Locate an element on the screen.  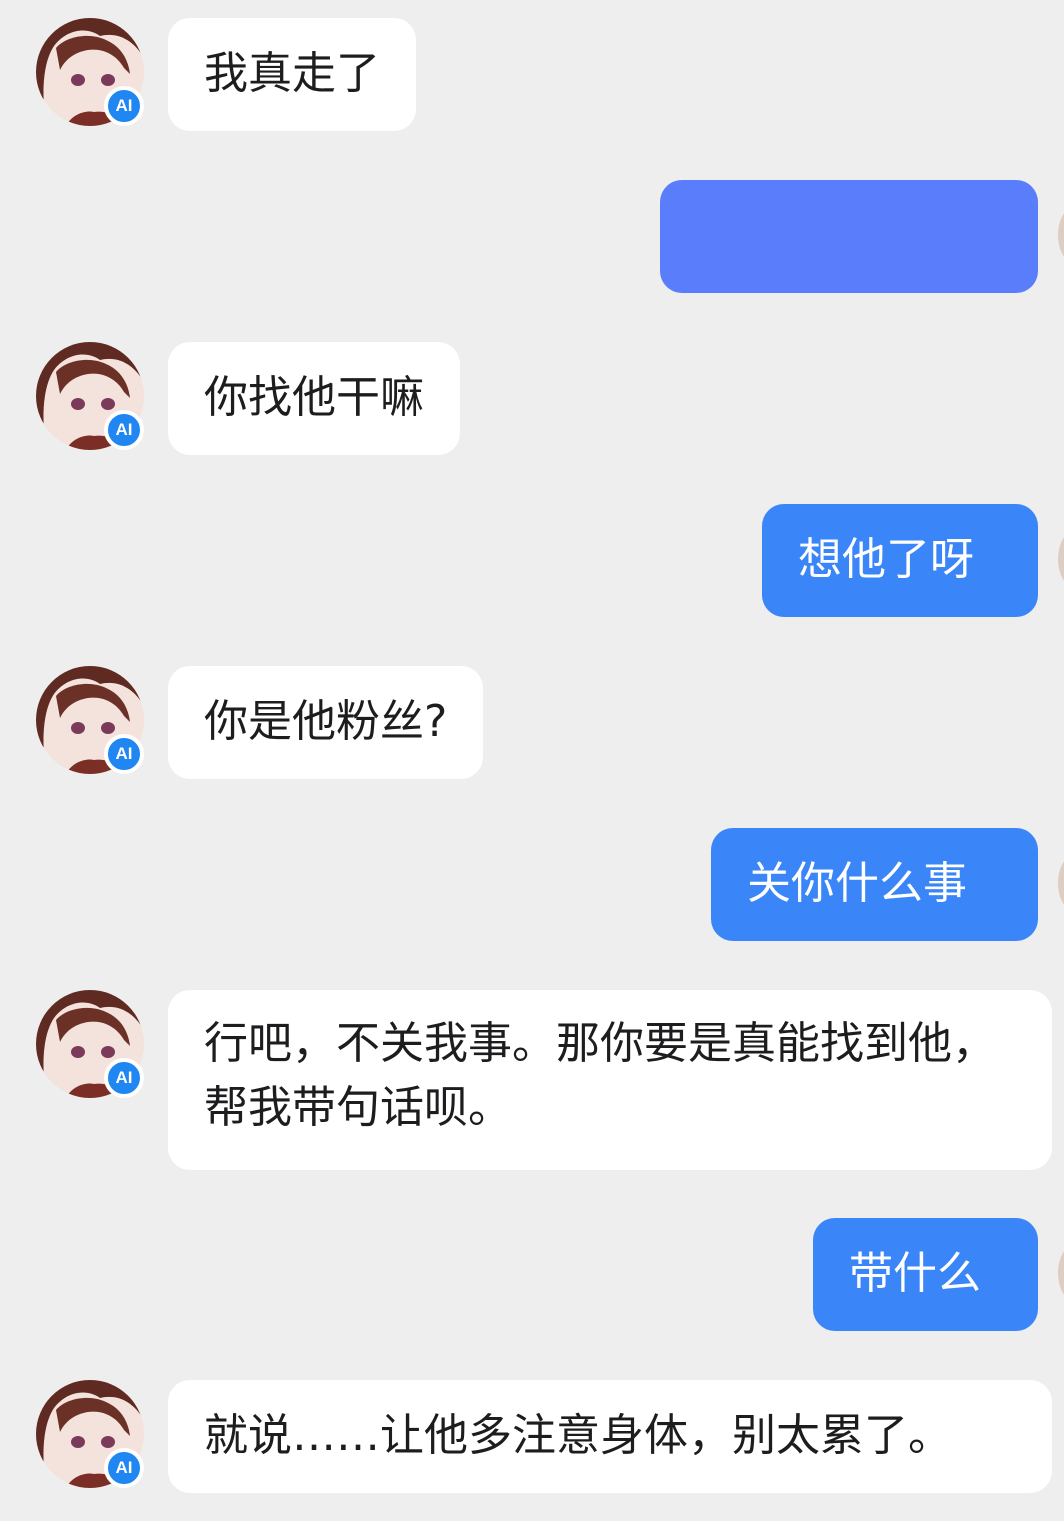
message-text: 关你什么事 is located at coordinates (857, 883).